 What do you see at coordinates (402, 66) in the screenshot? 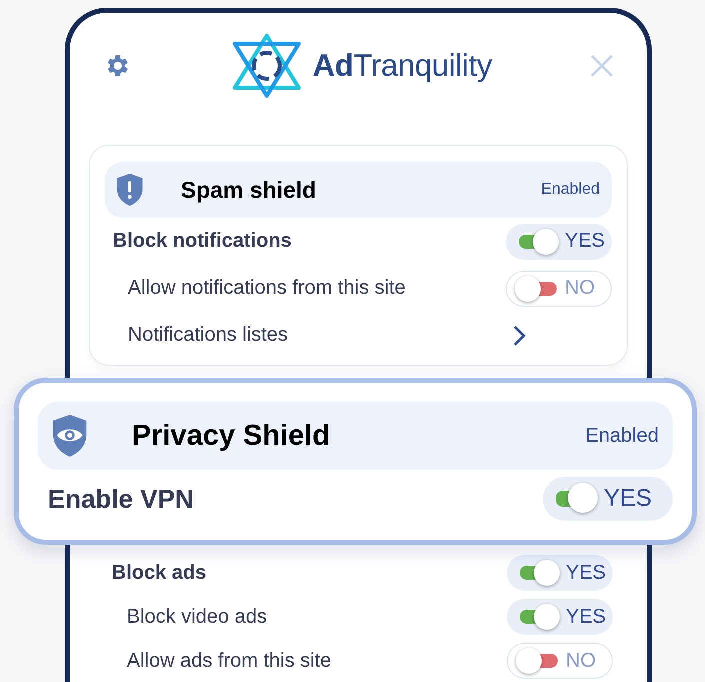
I see `logo-text: AdTranquility` at bounding box center [402, 66].